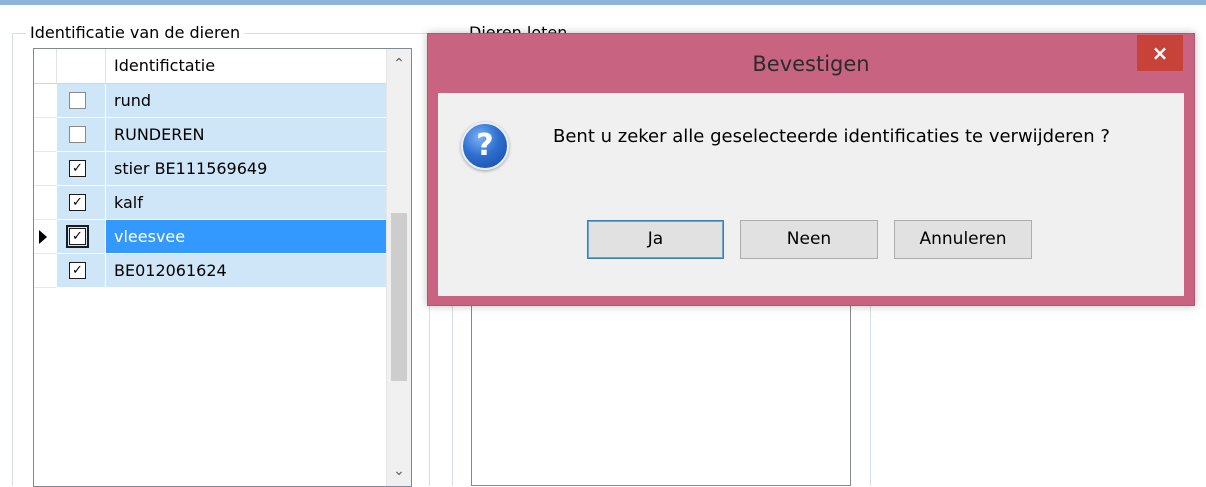 Image resolution: width=1206 pixels, height=487 pixels. What do you see at coordinates (191, 168) in the screenshot?
I see `row-label: stier BE111569649` at bounding box center [191, 168].